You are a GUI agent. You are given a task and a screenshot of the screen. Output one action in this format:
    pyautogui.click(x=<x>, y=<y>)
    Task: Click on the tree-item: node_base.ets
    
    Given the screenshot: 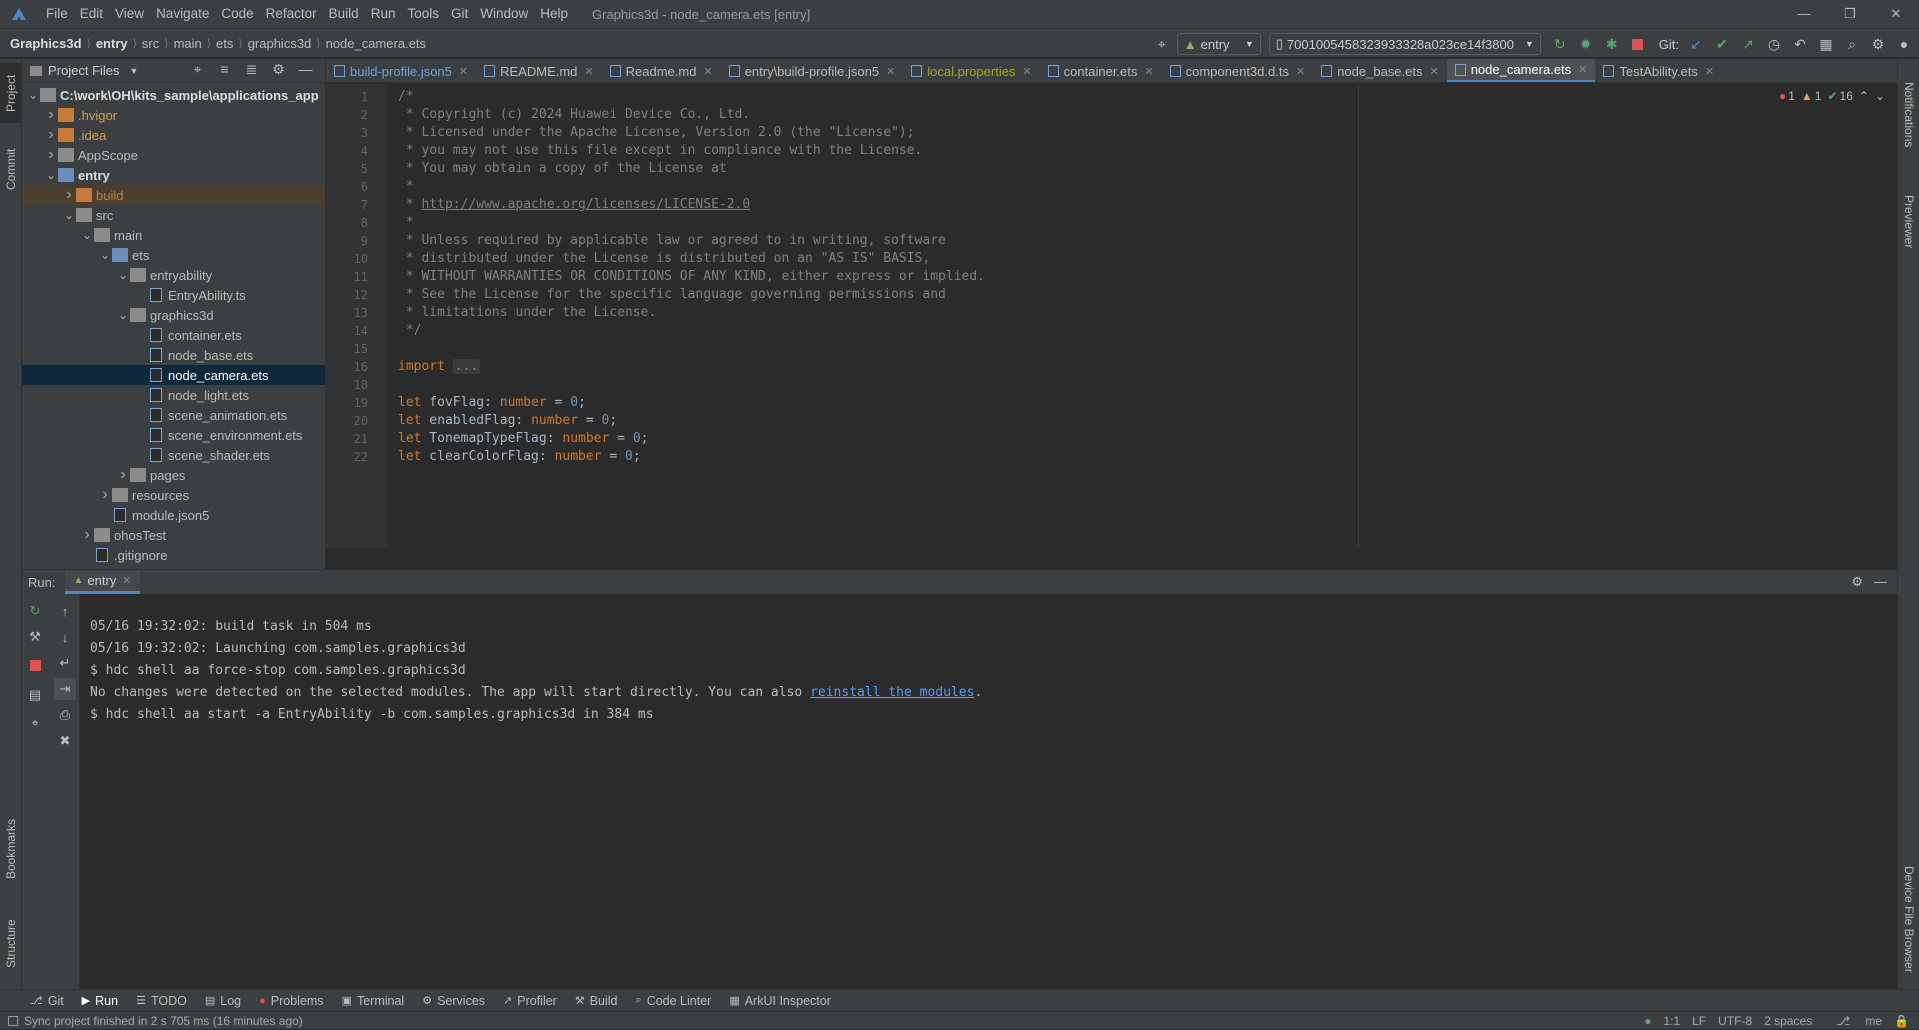 What is the action you would take?
    pyautogui.click(x=173, y=355)
    